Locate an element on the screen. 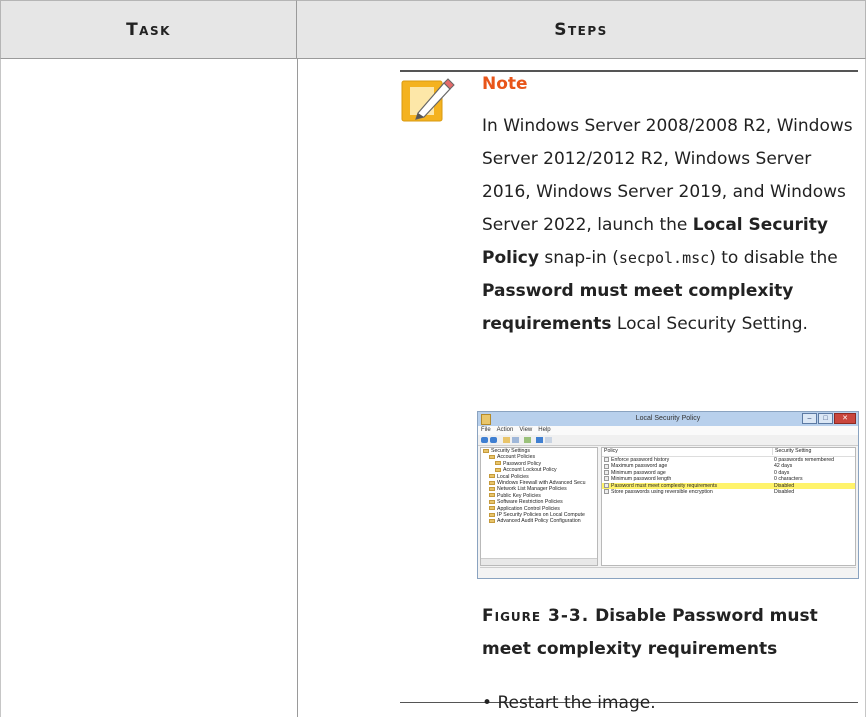 The height and width of the screenshot is (717, 867). tree-item-label: Account Lockout Policy is located at coordinates (530, 470).